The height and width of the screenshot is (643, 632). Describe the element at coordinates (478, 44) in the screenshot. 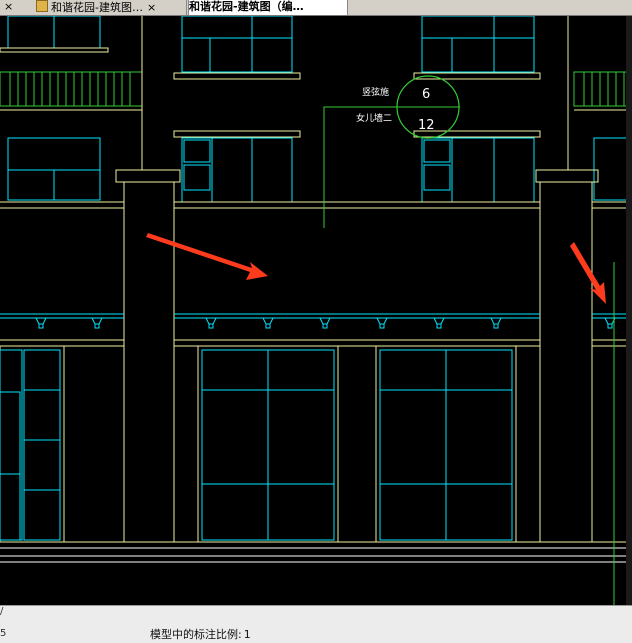

I see `window-upper-right` at that location.